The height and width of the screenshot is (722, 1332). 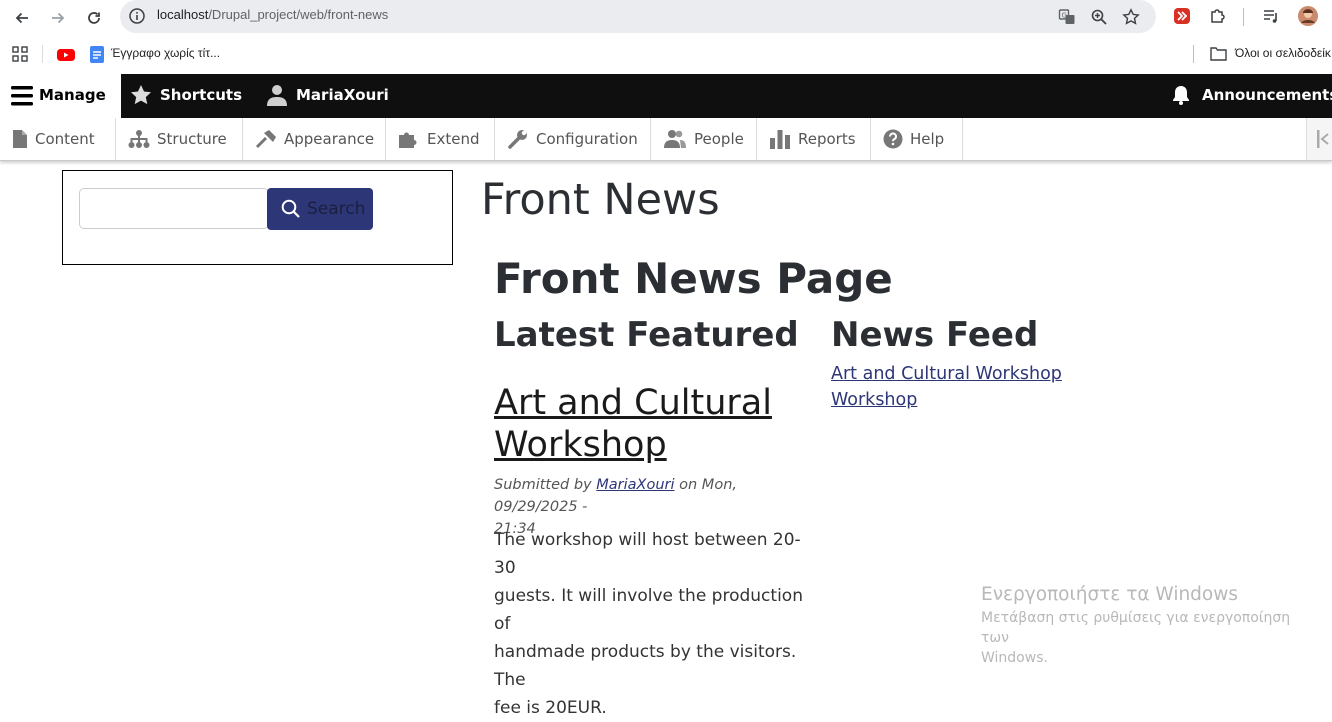 What do you see at coordinates (408, 140) in the screenshot?
I see `extend-icon` at bounding box center [408, 140].